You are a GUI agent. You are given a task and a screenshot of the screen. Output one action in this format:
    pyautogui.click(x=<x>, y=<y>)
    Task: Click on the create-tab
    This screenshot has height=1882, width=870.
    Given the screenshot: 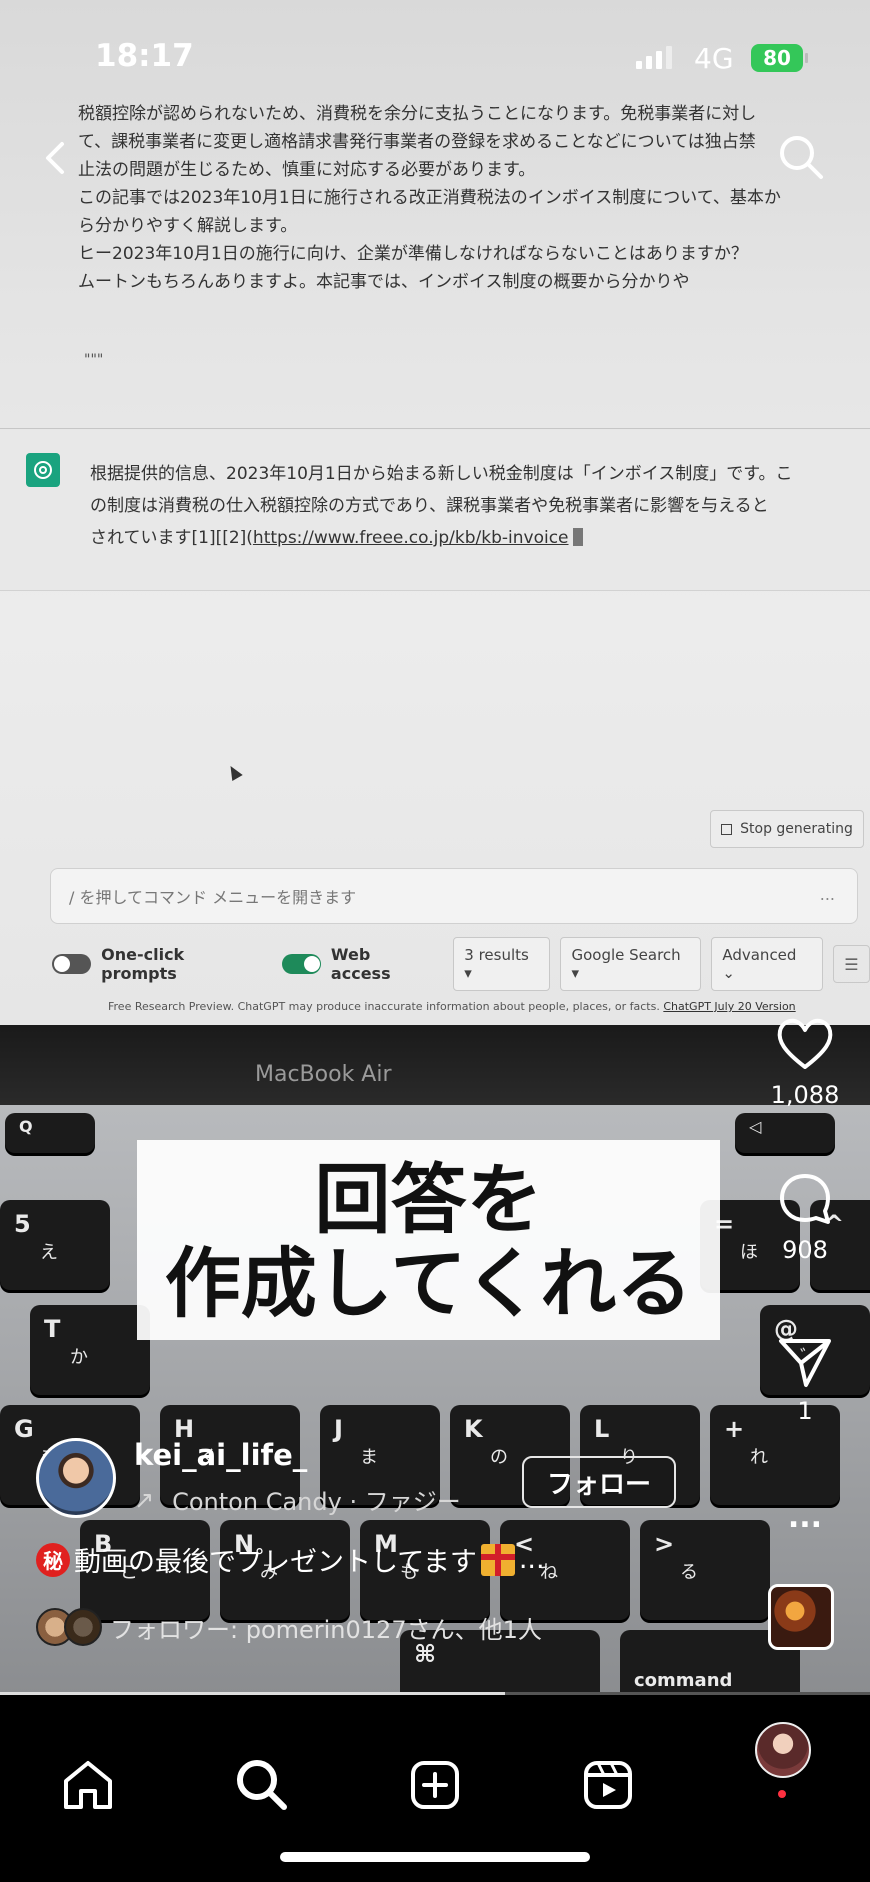 What is the action you would take?
    pyautogui.click(x=435, y=1785)
    